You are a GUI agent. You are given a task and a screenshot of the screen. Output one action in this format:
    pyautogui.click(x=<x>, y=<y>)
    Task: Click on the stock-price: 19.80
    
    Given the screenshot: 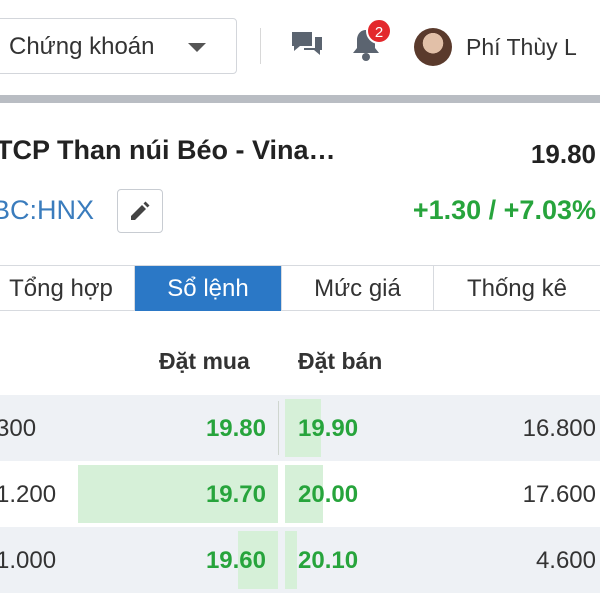 What is the action you would take?
    pyautogui.click(x=563, y=154)
    